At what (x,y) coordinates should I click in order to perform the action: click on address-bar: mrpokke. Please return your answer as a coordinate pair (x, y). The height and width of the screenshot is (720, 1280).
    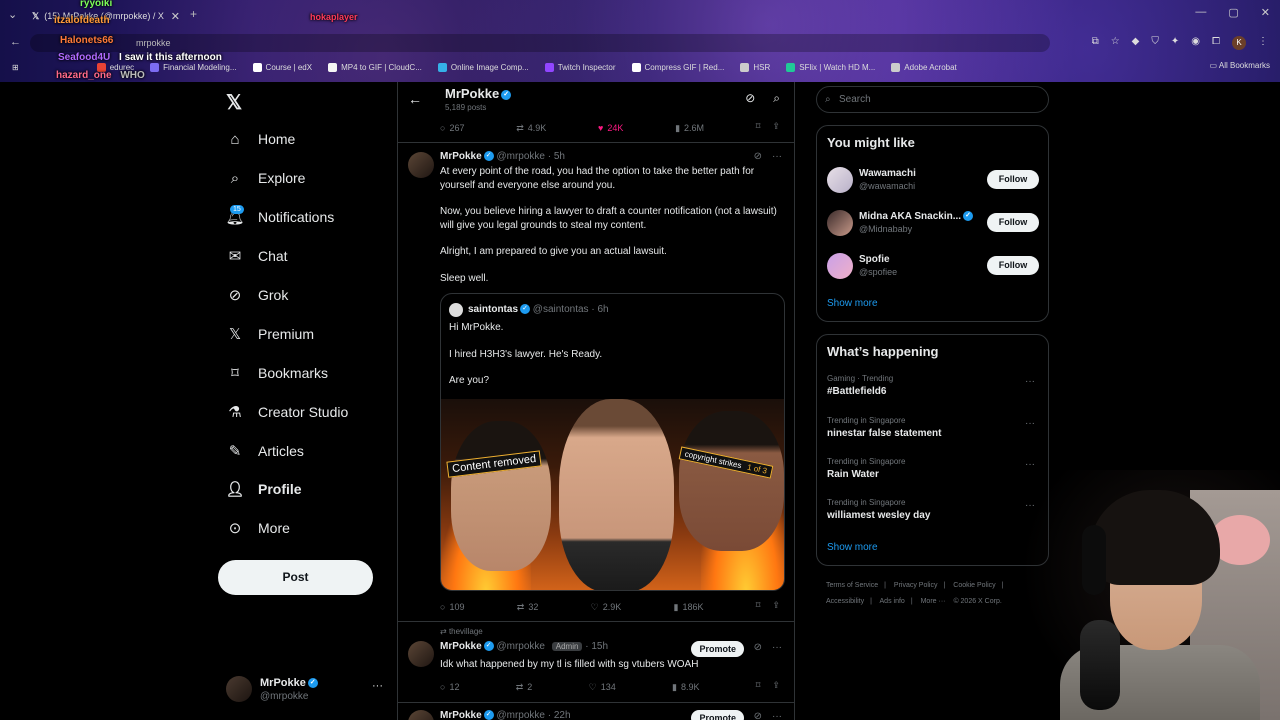
    Looking at the image, I should click on (540, 43).